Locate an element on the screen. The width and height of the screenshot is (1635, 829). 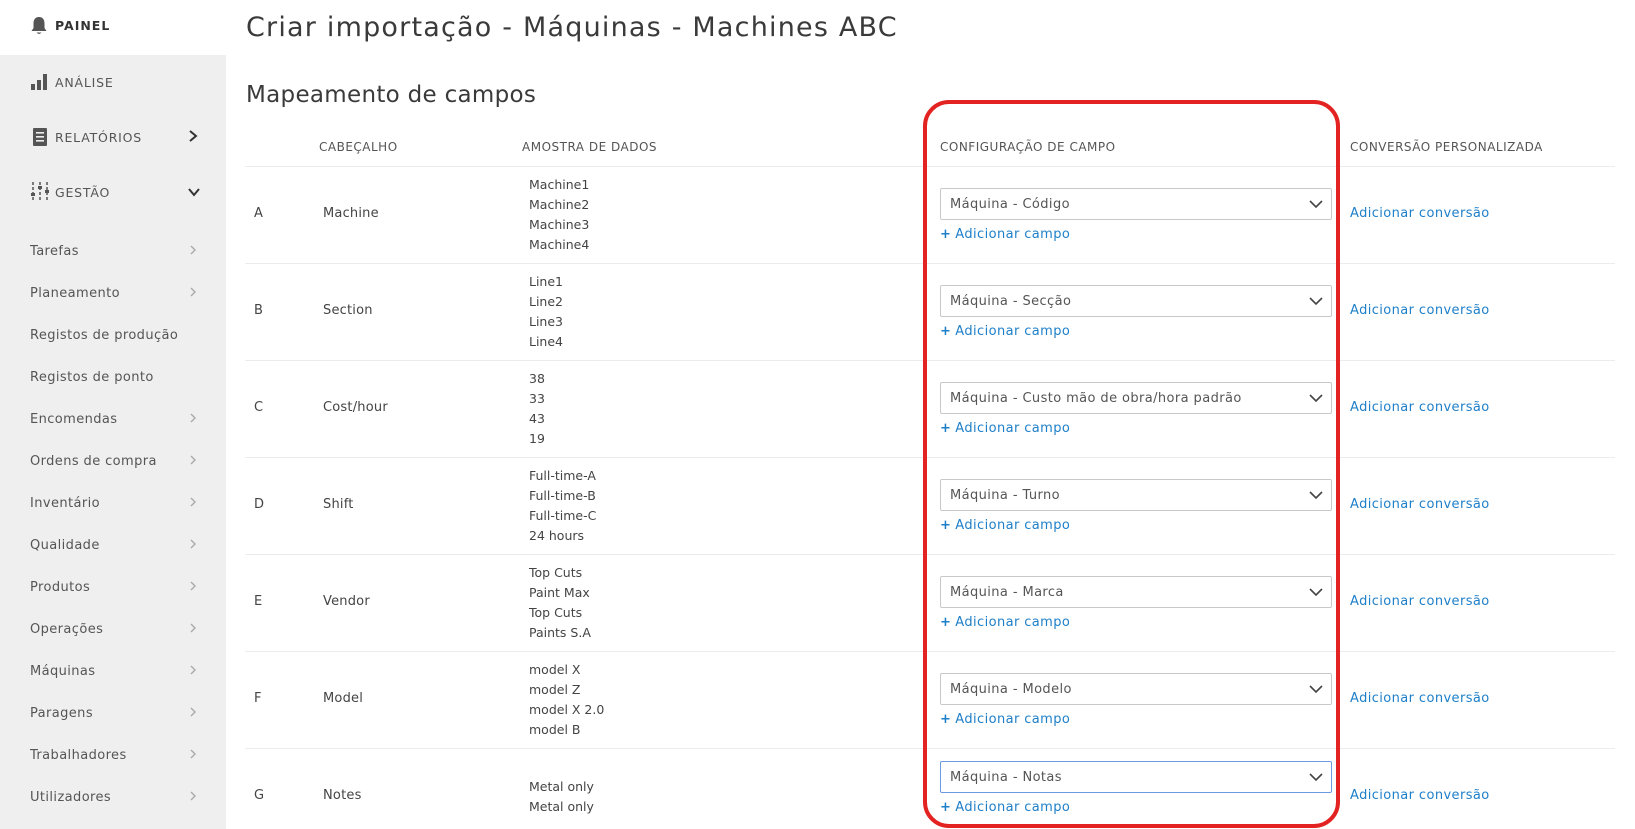
field-config-select: Máquina - Código is located at coordinates (1136, 204).